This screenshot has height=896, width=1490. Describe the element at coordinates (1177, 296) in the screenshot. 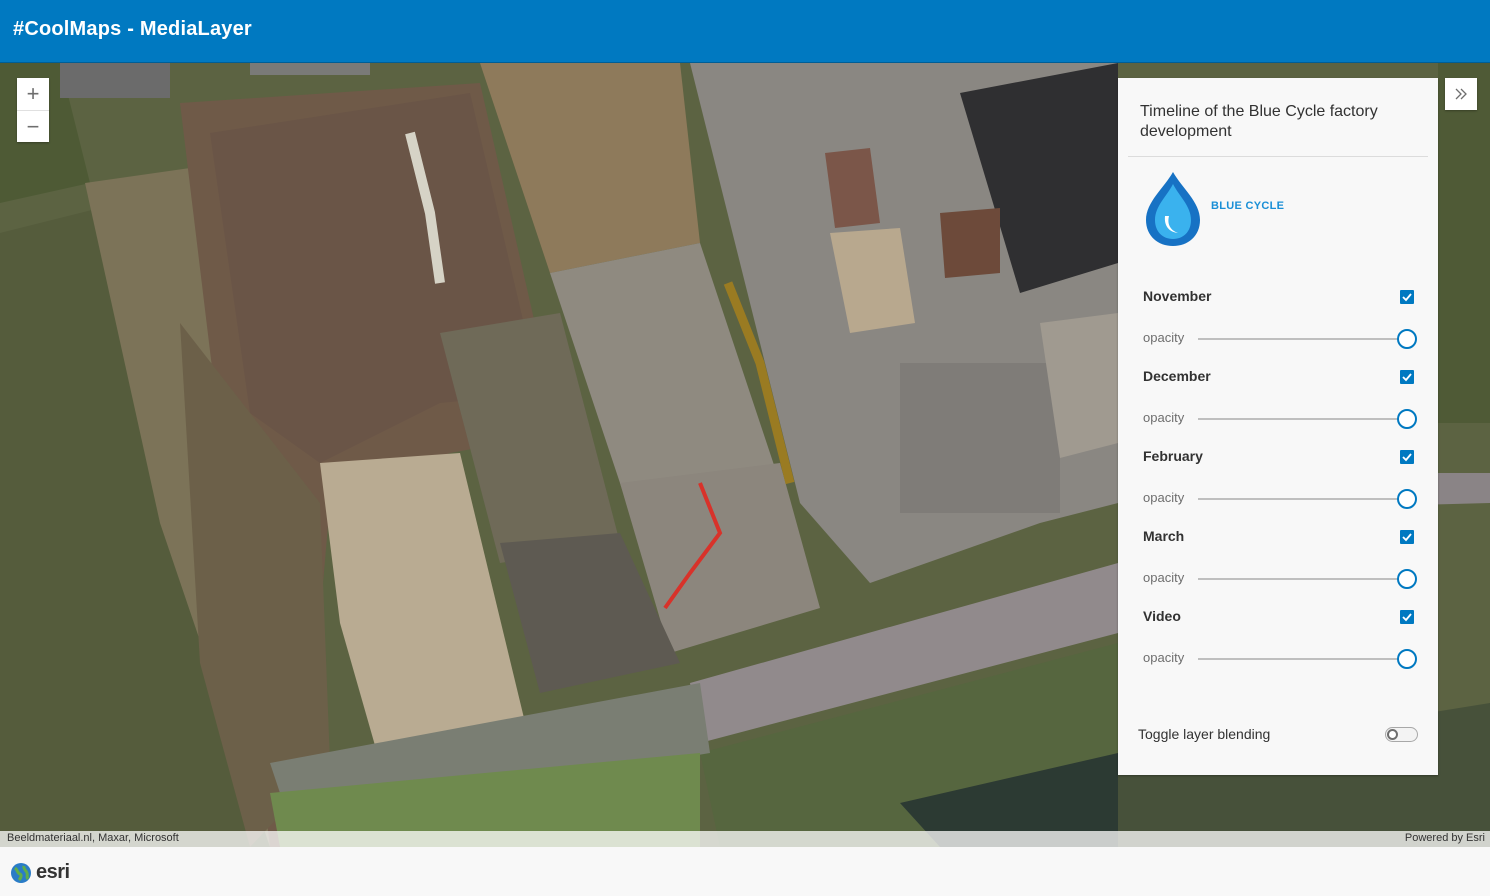

I see `layer-label: November` at that location.